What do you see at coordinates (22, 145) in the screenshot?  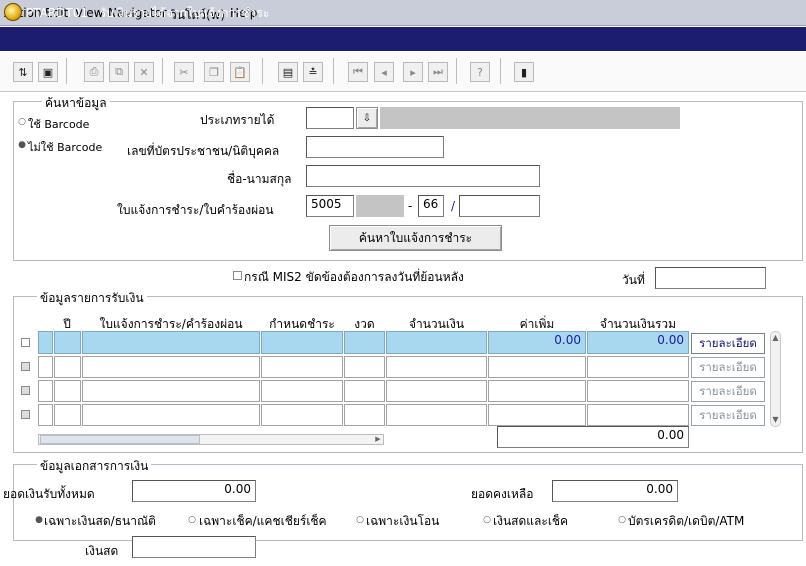 I see `radio-no-barcode: ●` at bounding box center [22, 145].